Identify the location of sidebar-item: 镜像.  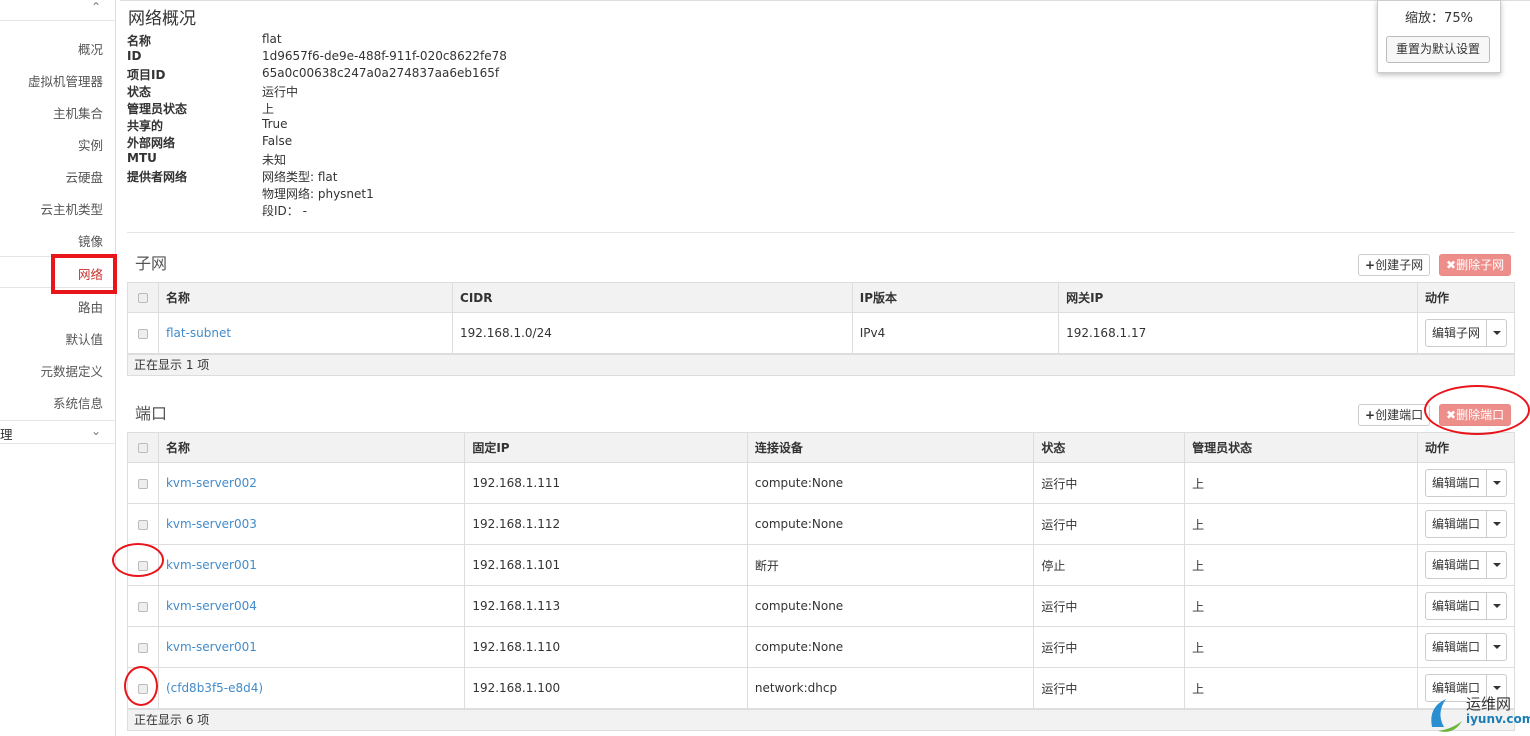
(90, 240).